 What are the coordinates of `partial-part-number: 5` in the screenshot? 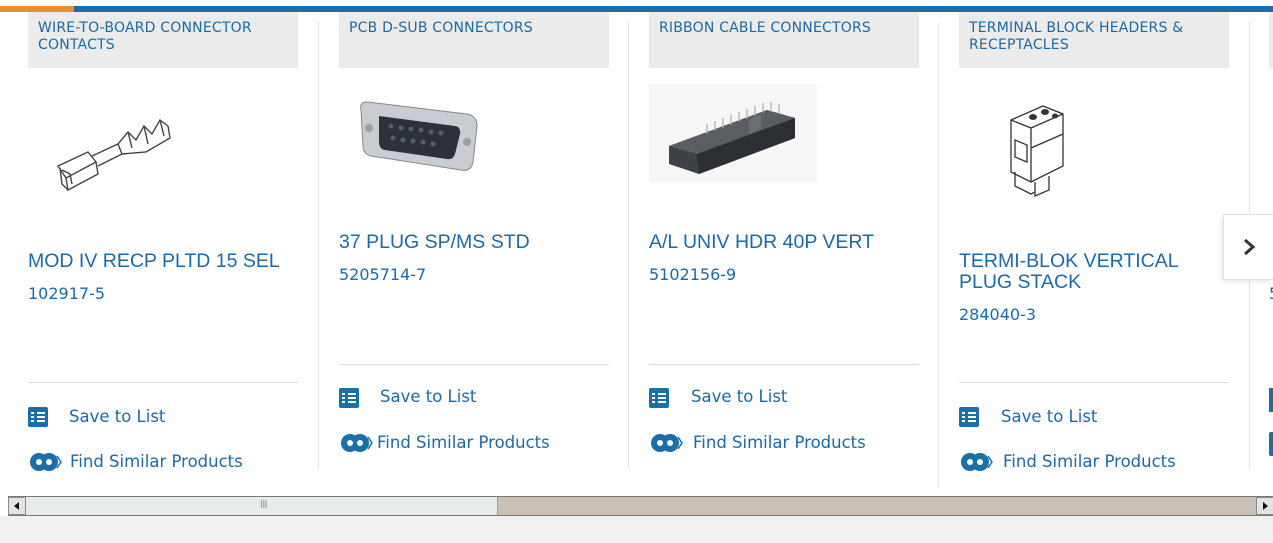 It's located at (1271, 293).